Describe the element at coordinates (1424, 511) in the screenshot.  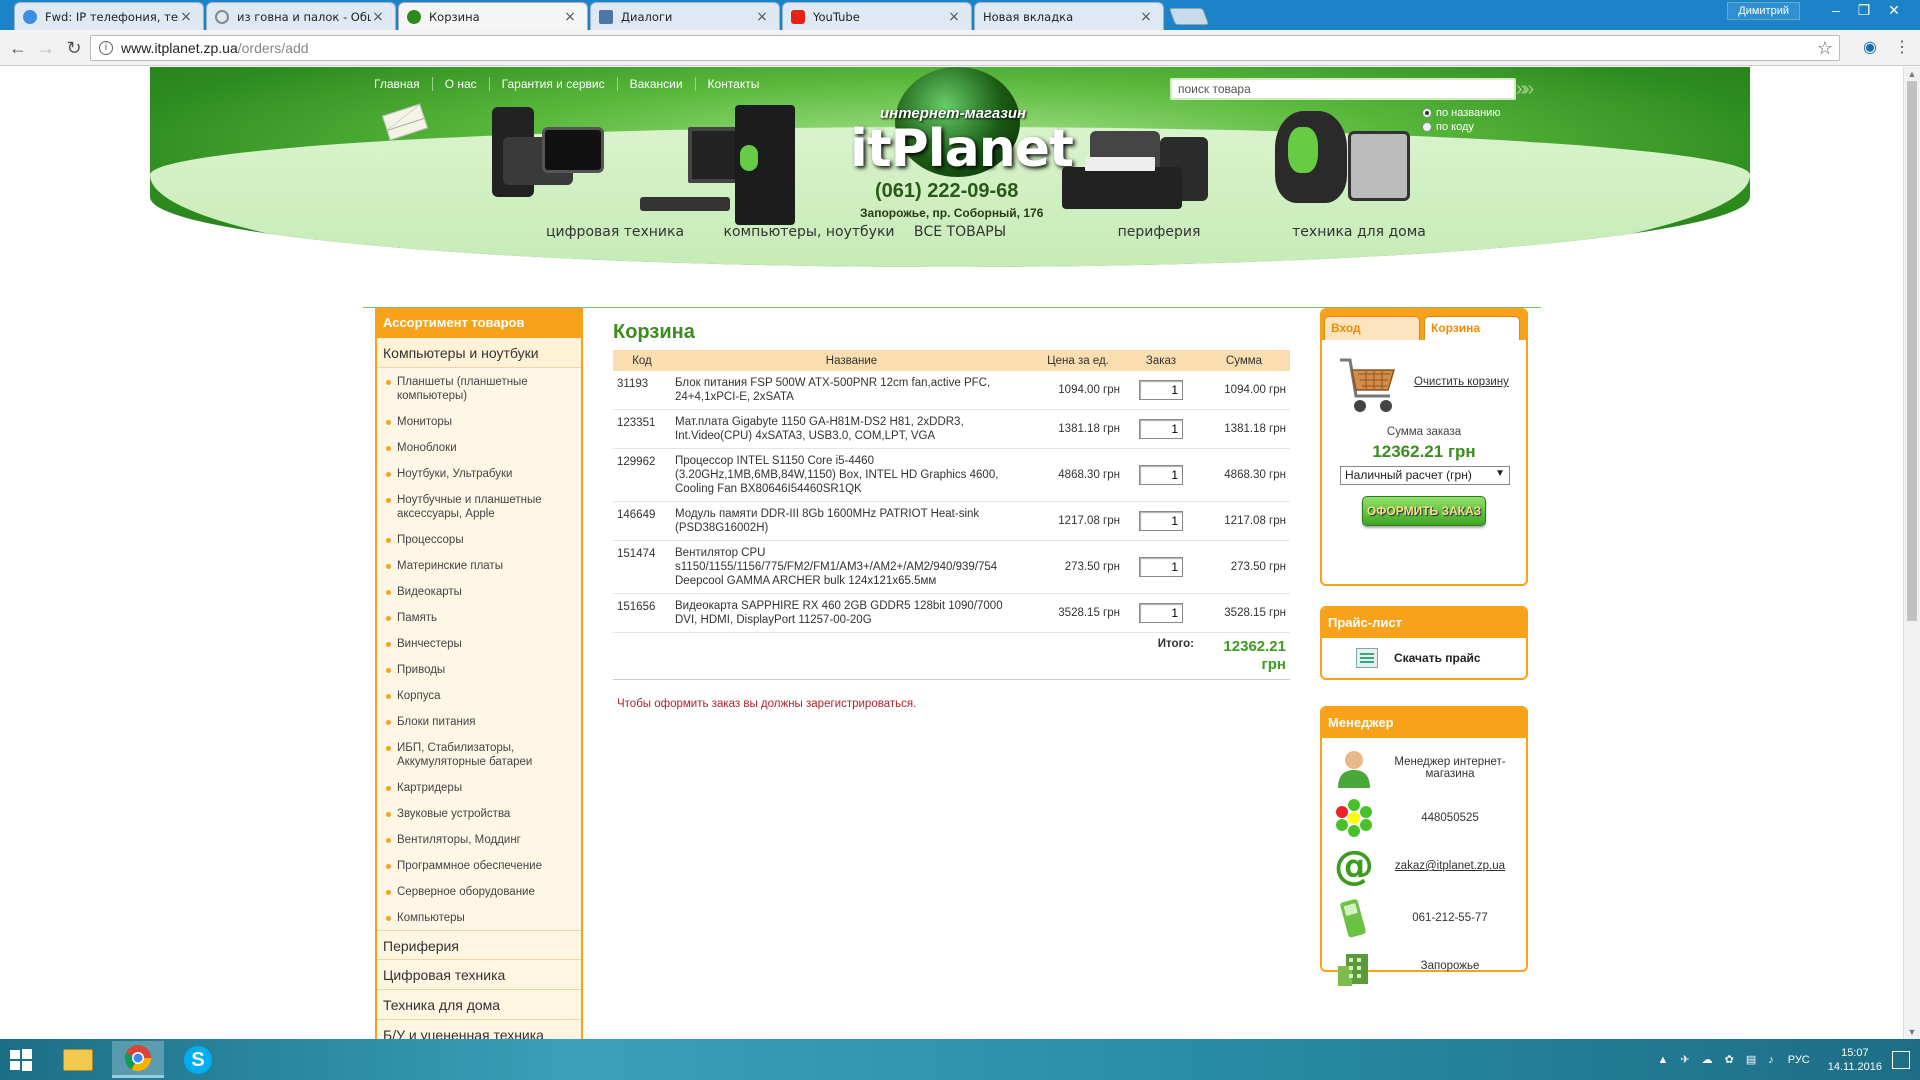
I see `checkout-button: ОФОРМИТЬ ЗАКАЗ` at that location.